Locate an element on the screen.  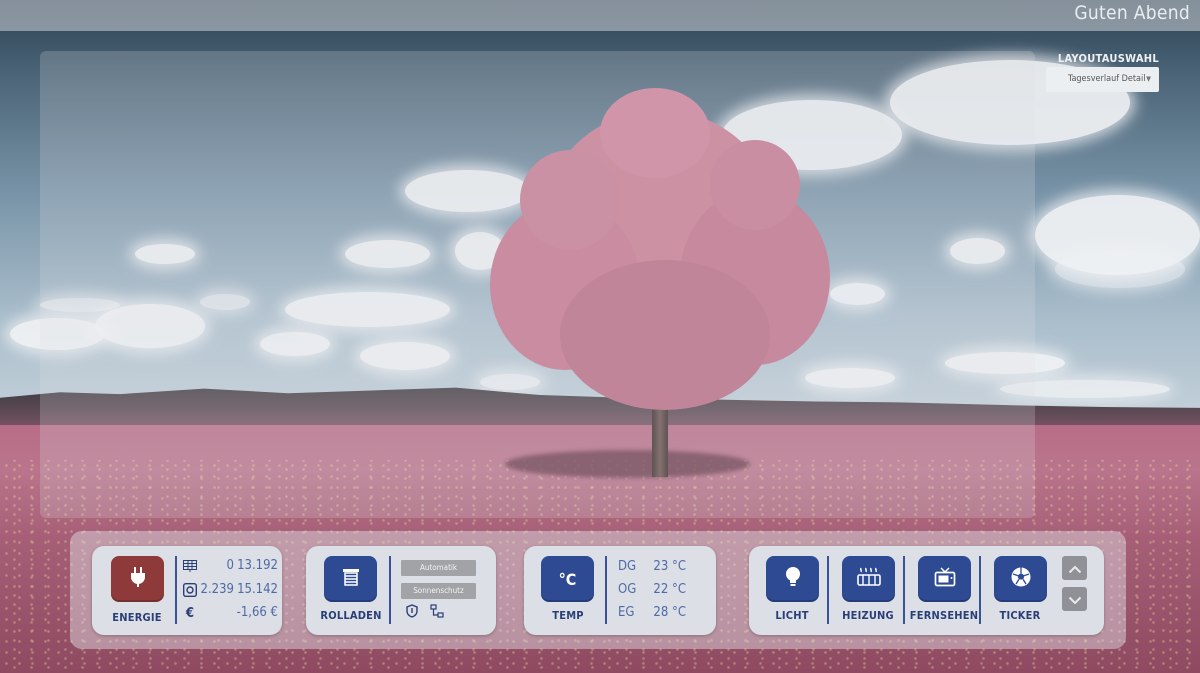
shield-icon is located at coordinates (412, 611).